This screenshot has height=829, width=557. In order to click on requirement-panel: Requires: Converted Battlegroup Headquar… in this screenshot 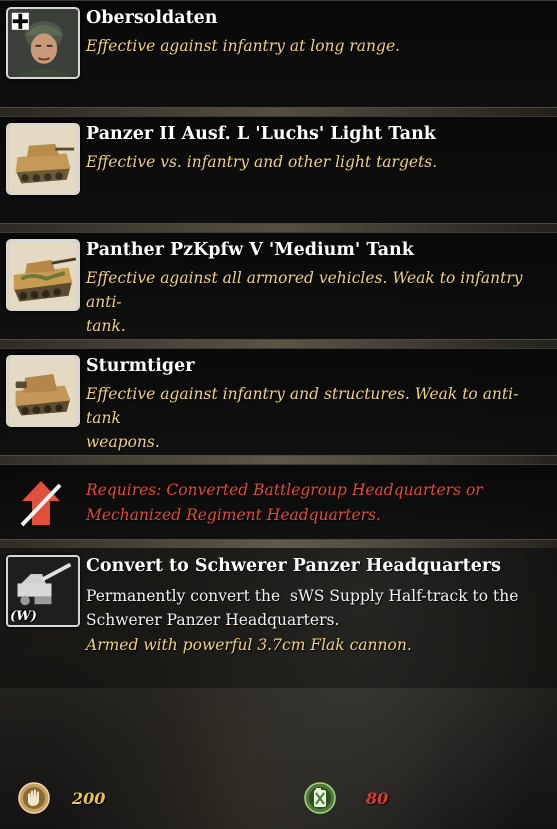, I will do `click(278, 502)`.